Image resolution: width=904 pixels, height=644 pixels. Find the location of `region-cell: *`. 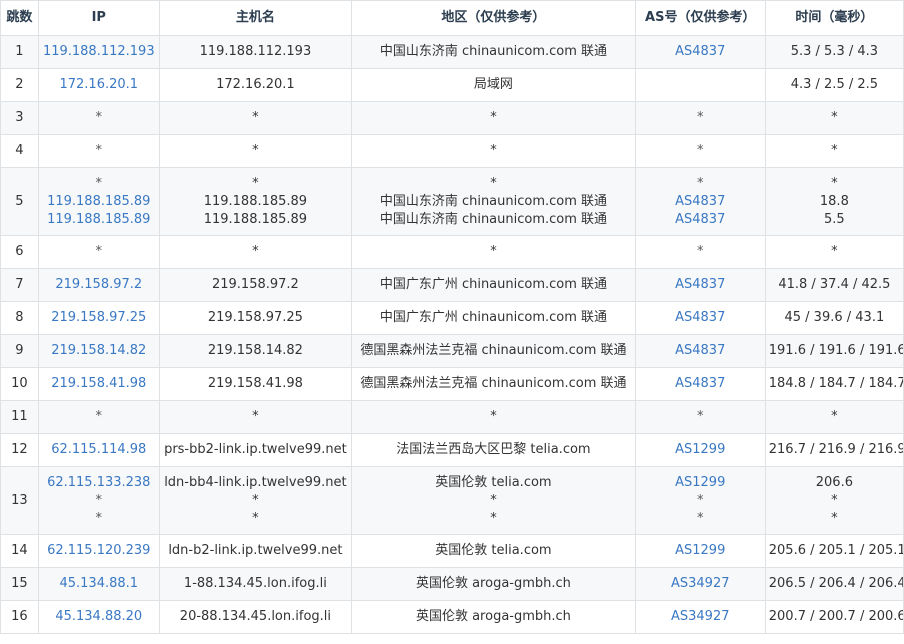

region-cell: * is located at coordinates (493, 252).